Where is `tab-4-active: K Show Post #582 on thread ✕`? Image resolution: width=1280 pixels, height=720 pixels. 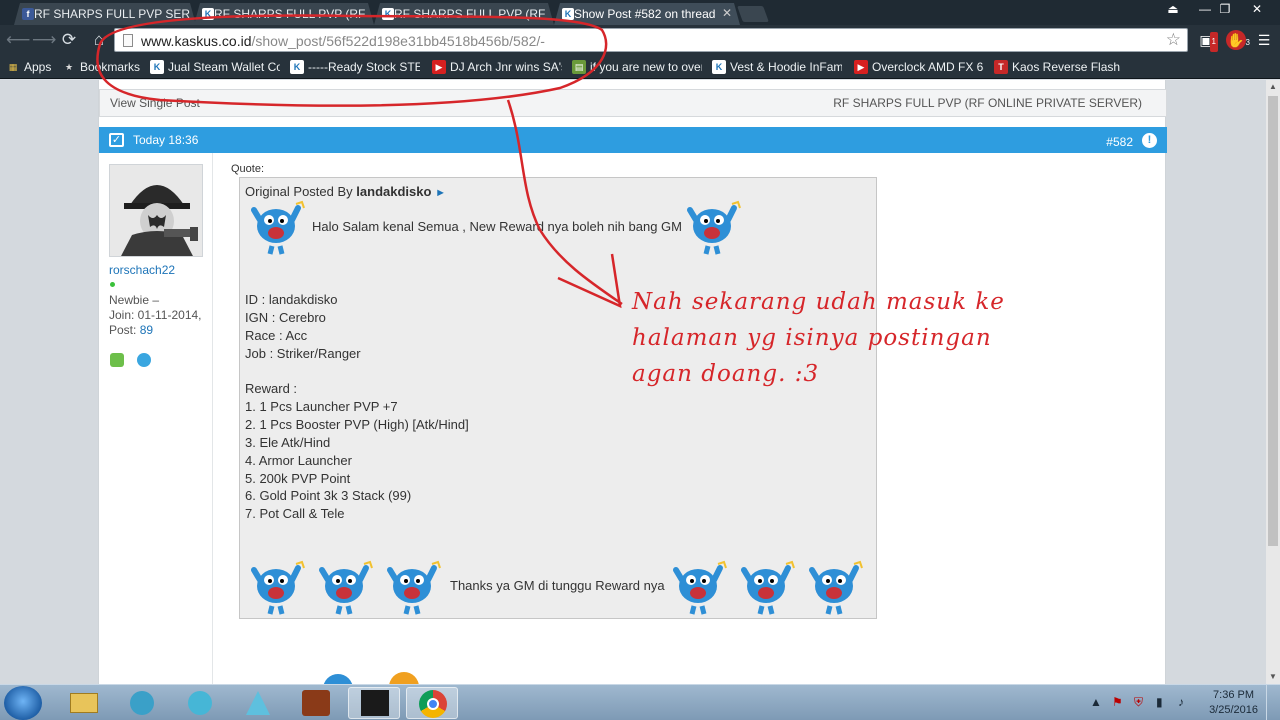 tab-4-active: K Show Post #582 on thread ✕ is located at coordinates (647, 14).